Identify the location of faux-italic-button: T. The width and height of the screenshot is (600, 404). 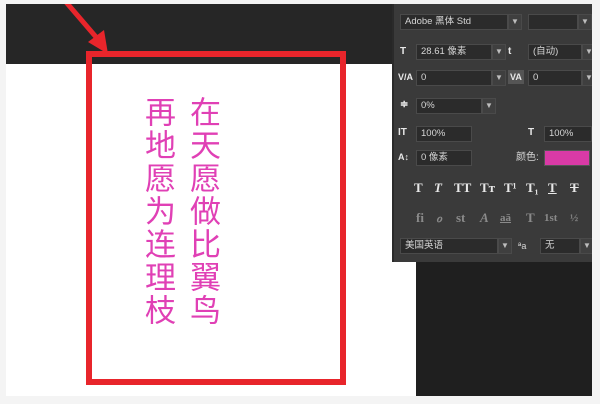
(438, 188).